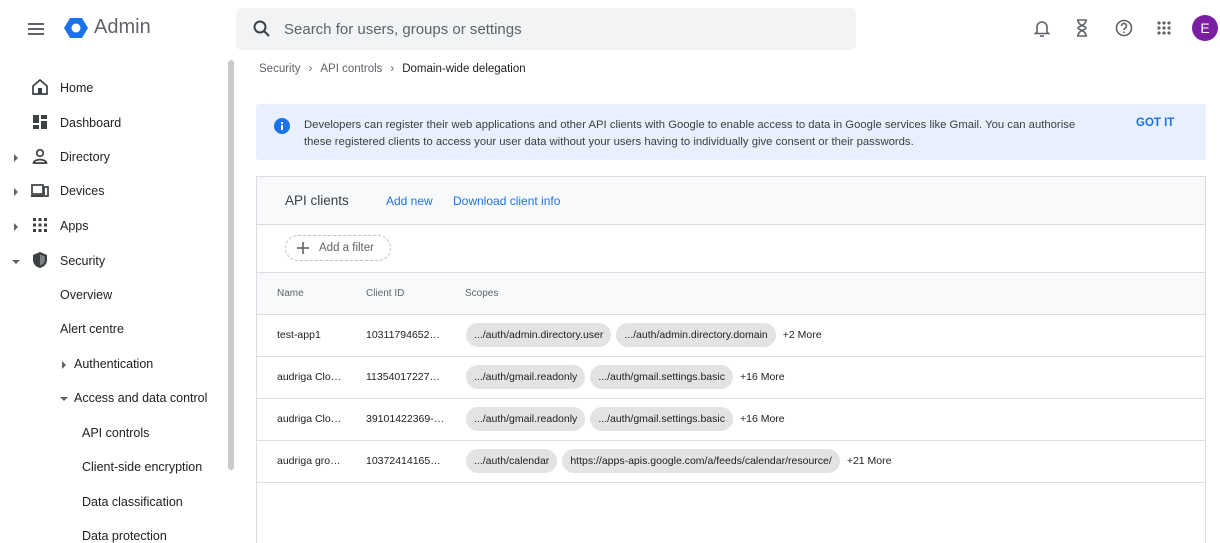  Describe the element at coordinates (481, 293) in the screenshot. I see `column-header-scopes: Scopes` at that location.